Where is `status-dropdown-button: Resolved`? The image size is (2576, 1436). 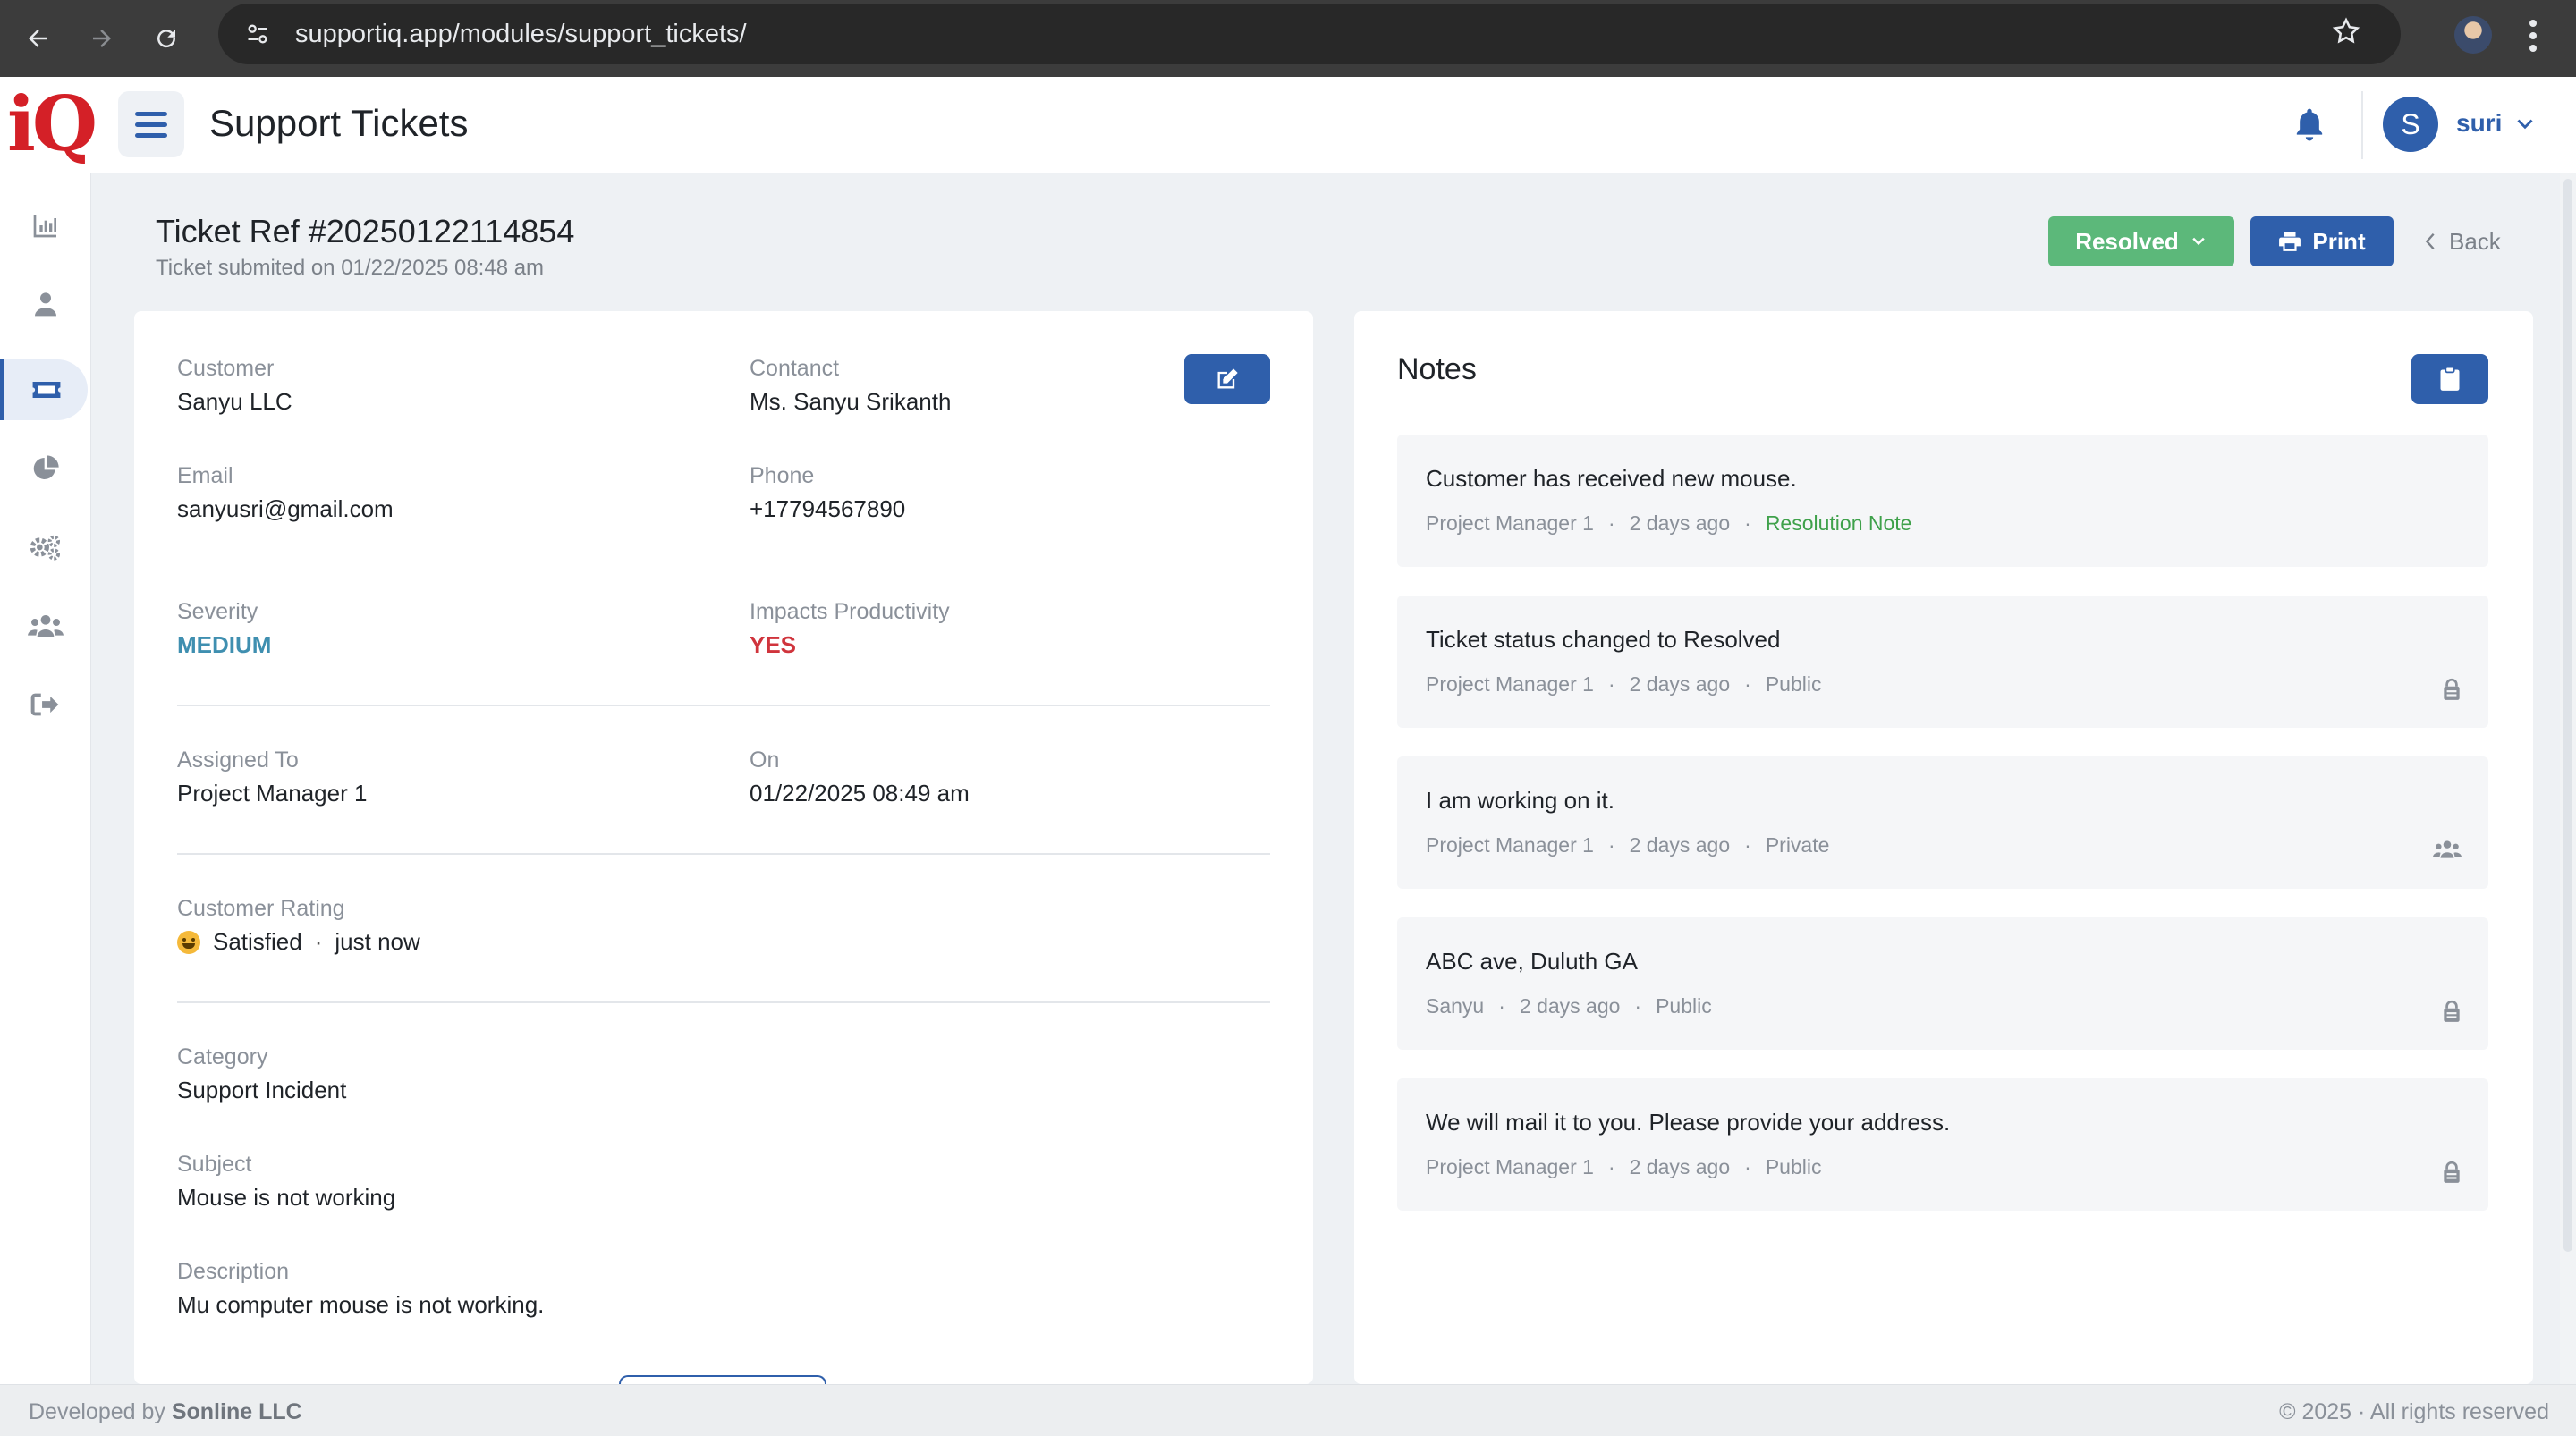 status-dropdown-button: Resolved is located at coordinates (2141, 241).